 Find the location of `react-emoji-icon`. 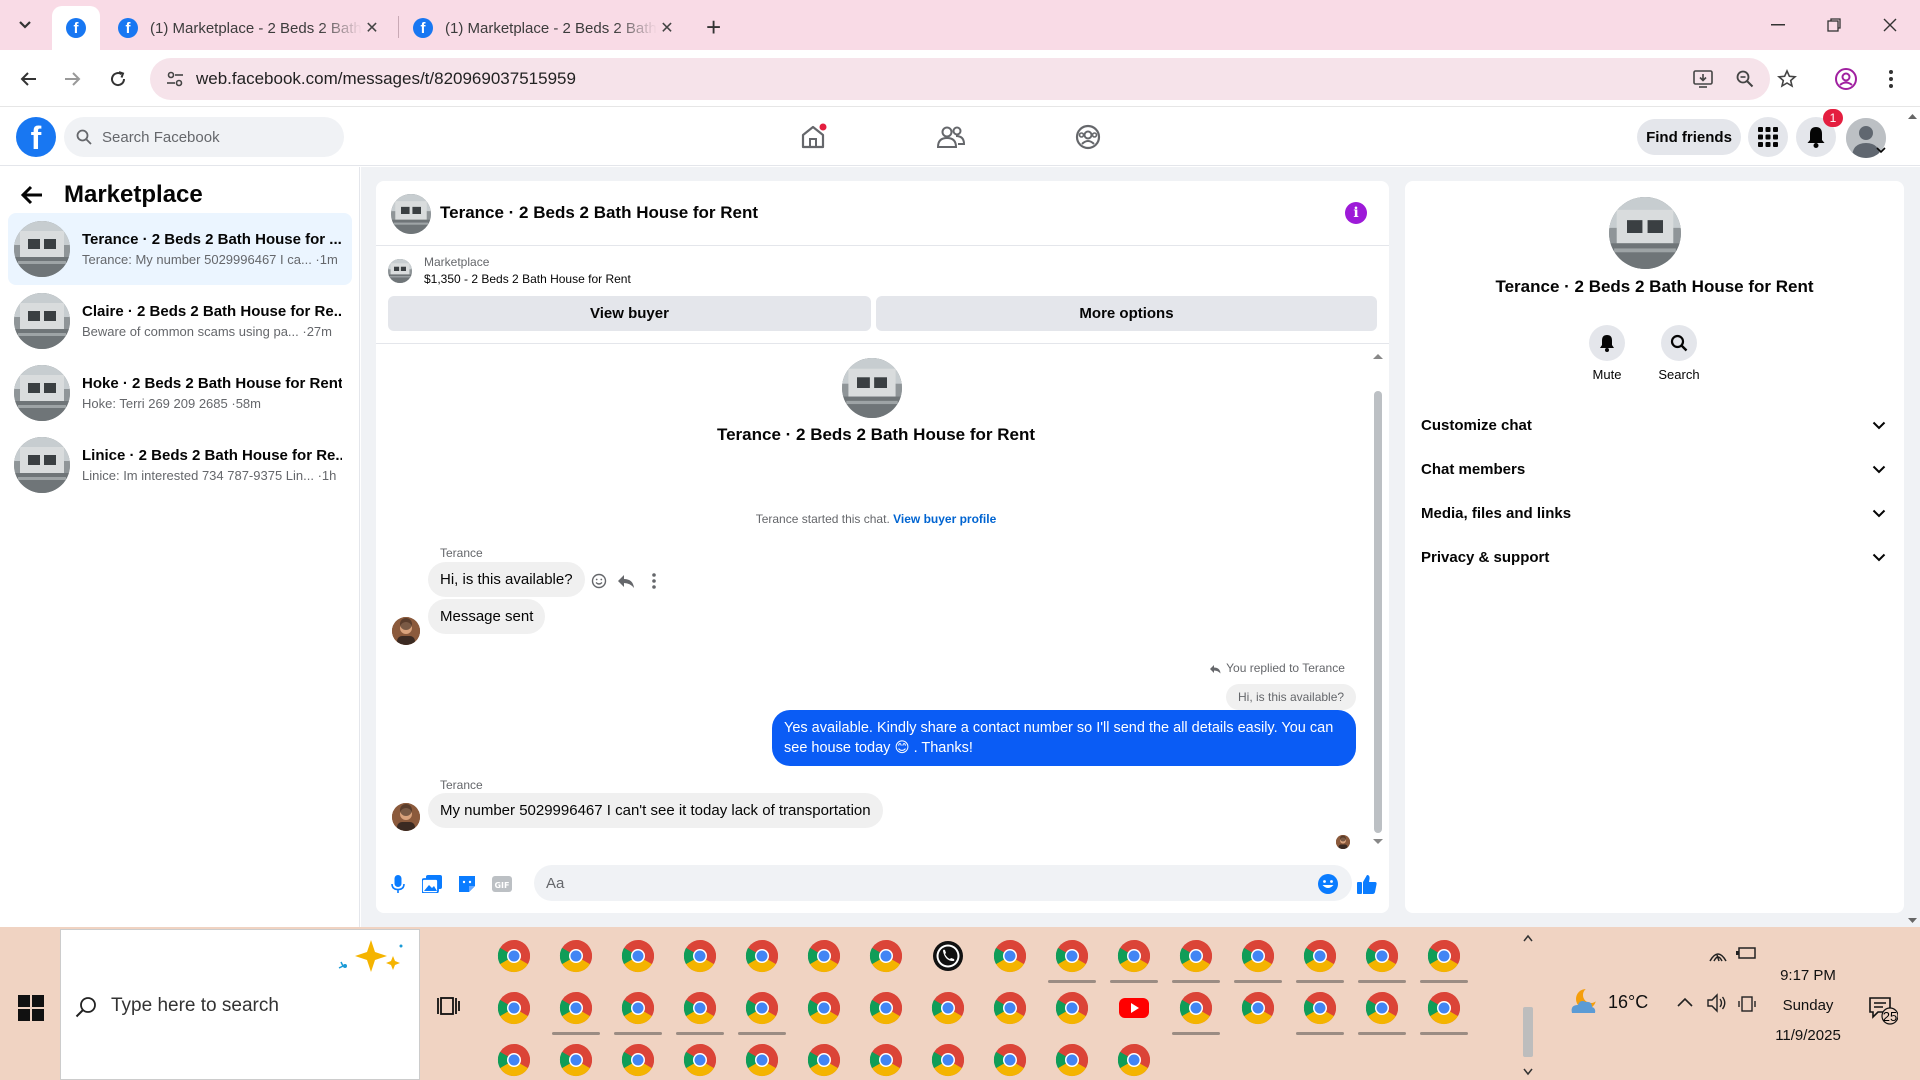

react-emoji-icon is located at coordinates (599, 581).